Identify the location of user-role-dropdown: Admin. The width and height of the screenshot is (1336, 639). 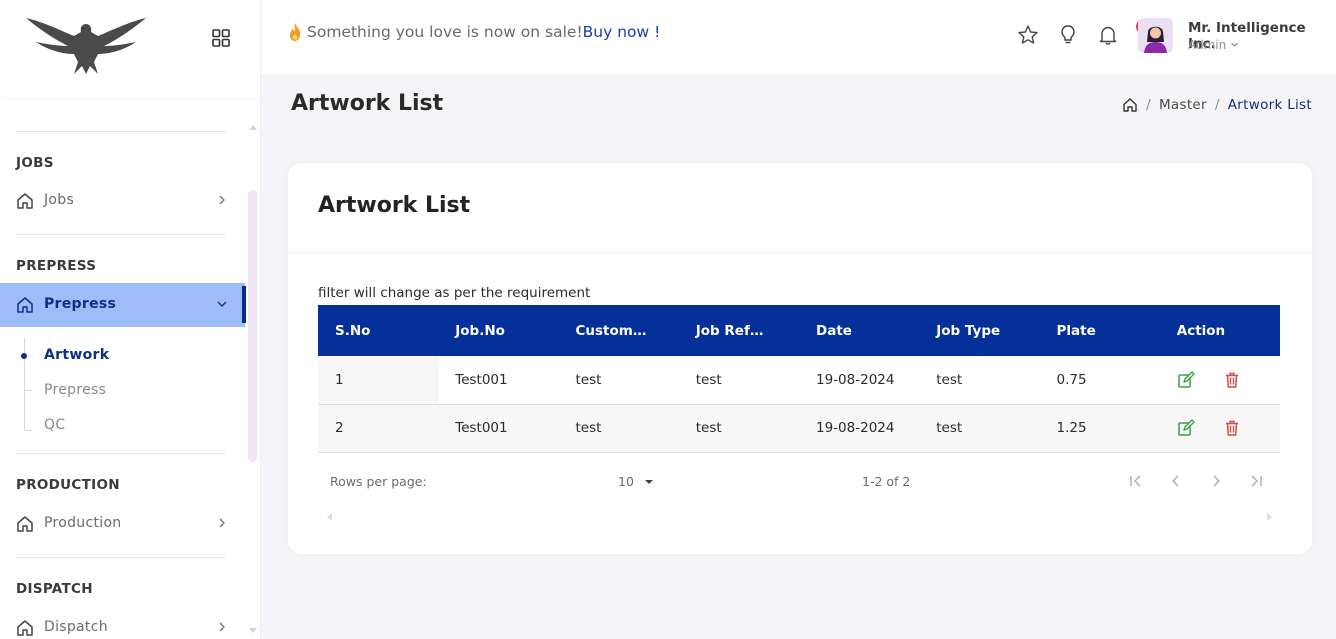
(1213, 45).